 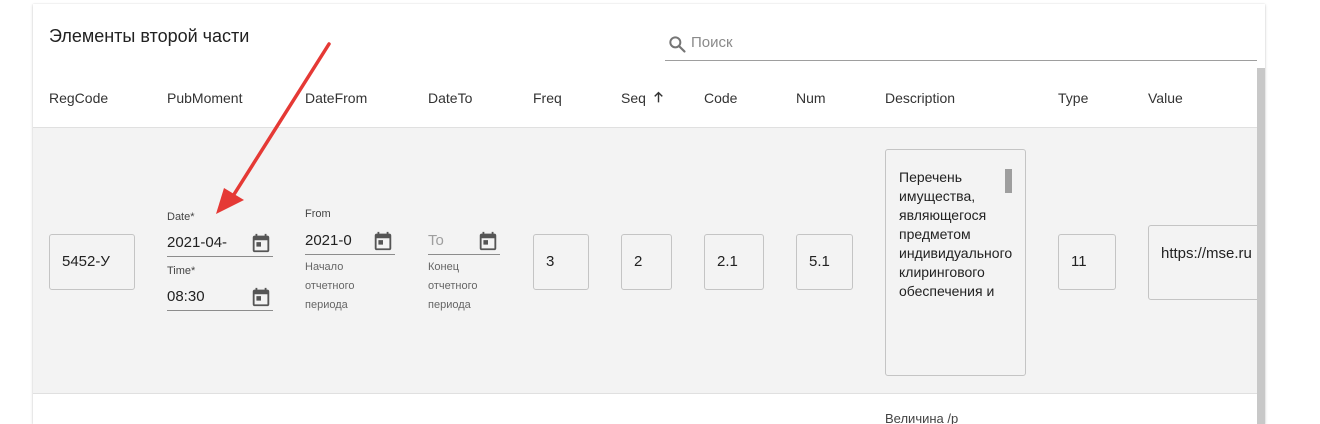 I want to click on annotation-arrow, so click(x=273, y=128).